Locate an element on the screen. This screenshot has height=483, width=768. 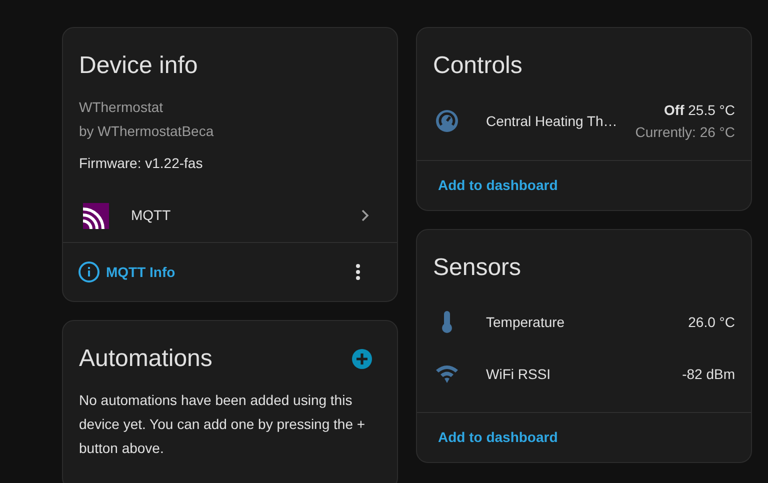
add-icon is located at coordinates (362, 359).